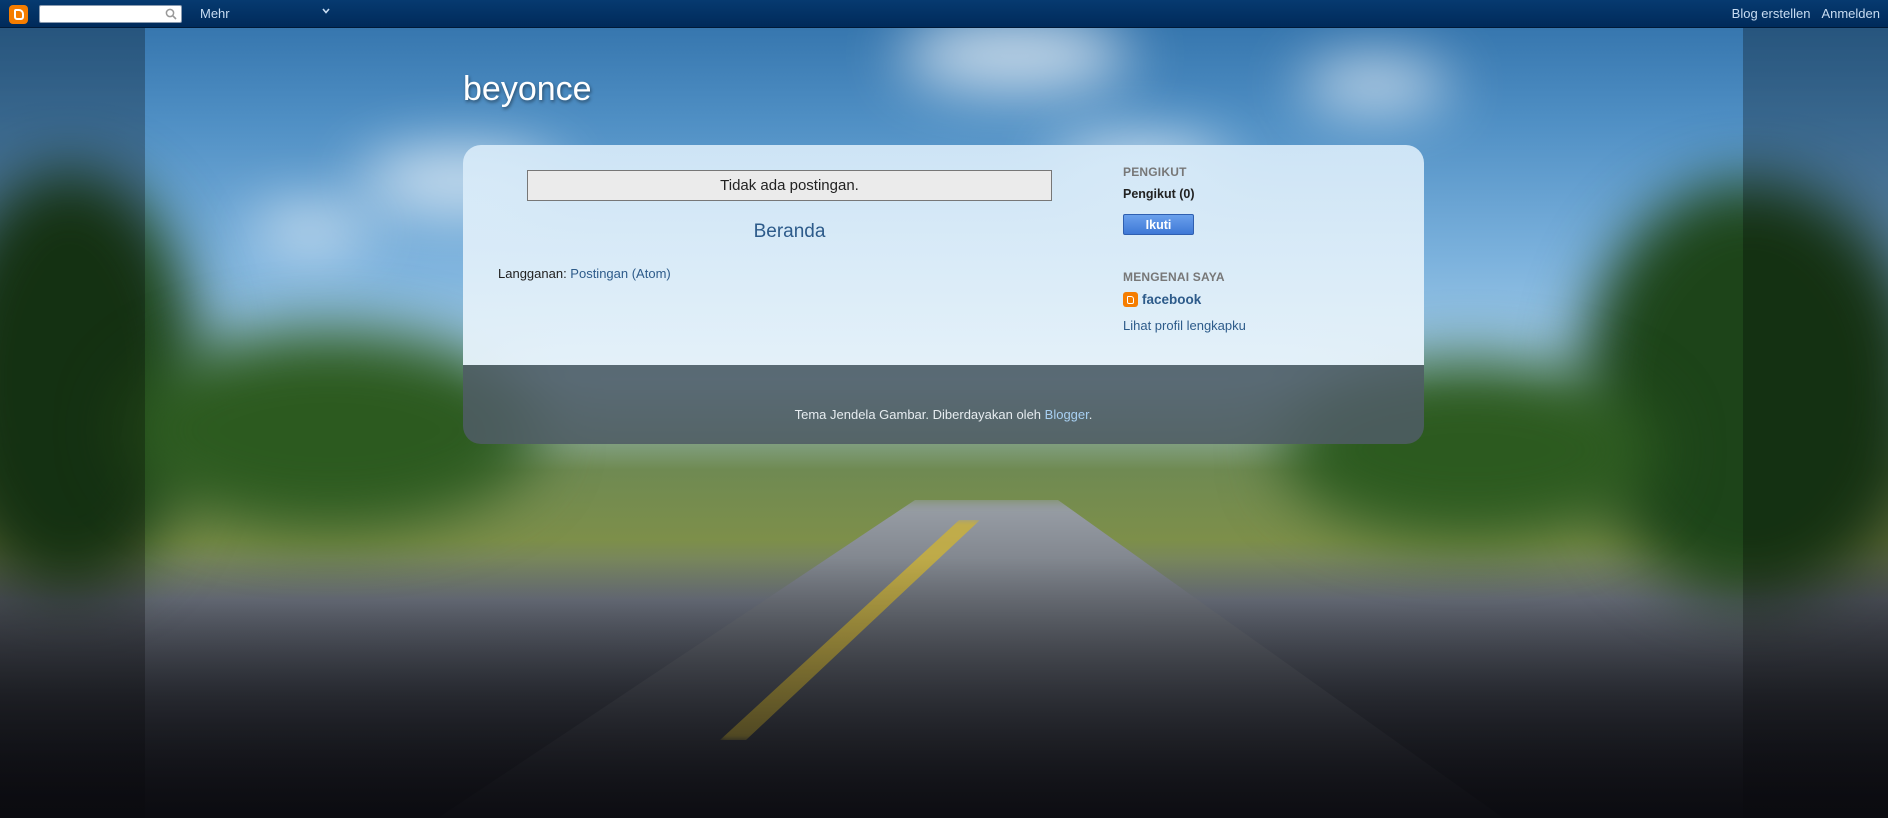  Describe the element at coordinates (944, 14) in the screenshot. I see `blogger-navbar: Mehr Blog erstellen Anmelden` at that location.